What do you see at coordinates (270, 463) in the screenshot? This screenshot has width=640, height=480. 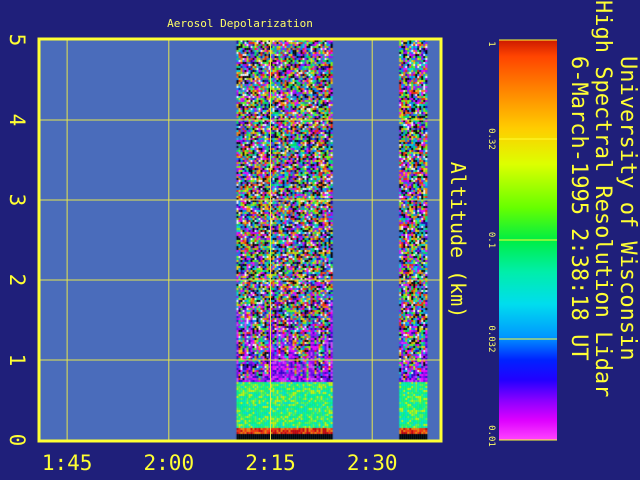 I see `x-tick-label: 2:15` at bounding box center [270, 463].